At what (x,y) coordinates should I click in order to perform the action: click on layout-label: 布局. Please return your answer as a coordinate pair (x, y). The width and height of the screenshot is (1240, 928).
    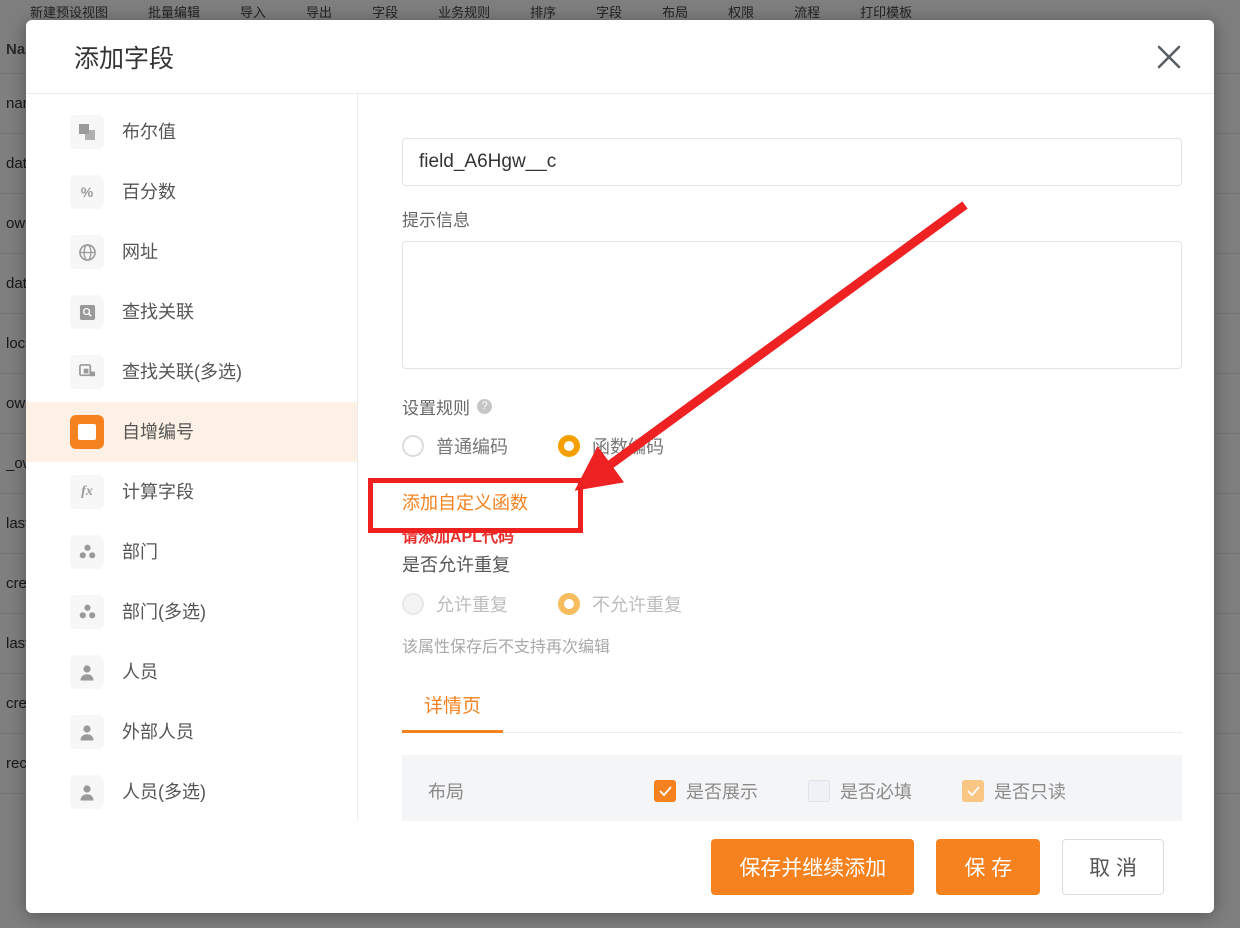
    Looking at the image, I should click on (446, 792).